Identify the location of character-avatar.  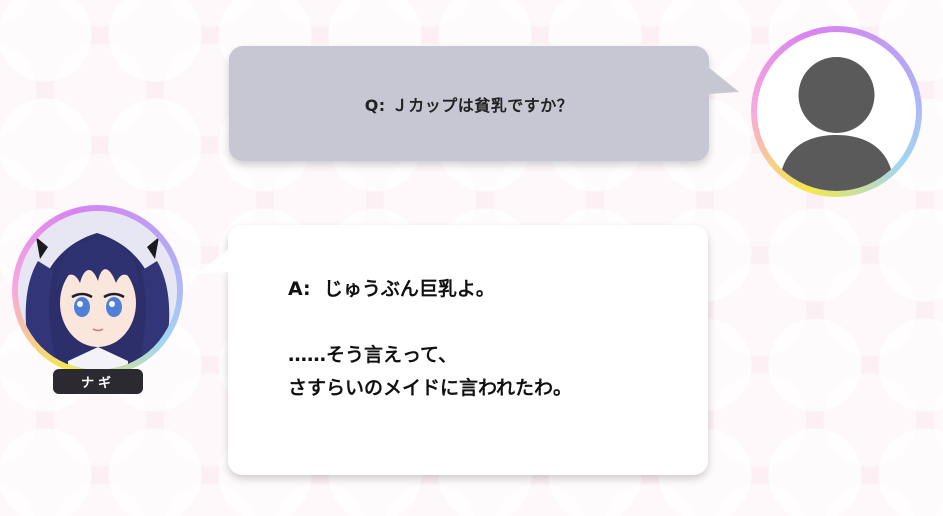
(97, 290).